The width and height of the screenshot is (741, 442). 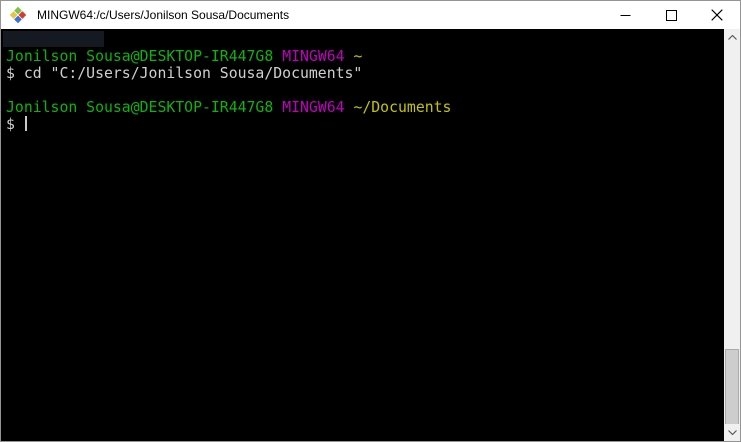 What do you see at coordinates (732, 388) in the screenshot?
I see `scrollbar-thumb` at bounding box center [732, 388].